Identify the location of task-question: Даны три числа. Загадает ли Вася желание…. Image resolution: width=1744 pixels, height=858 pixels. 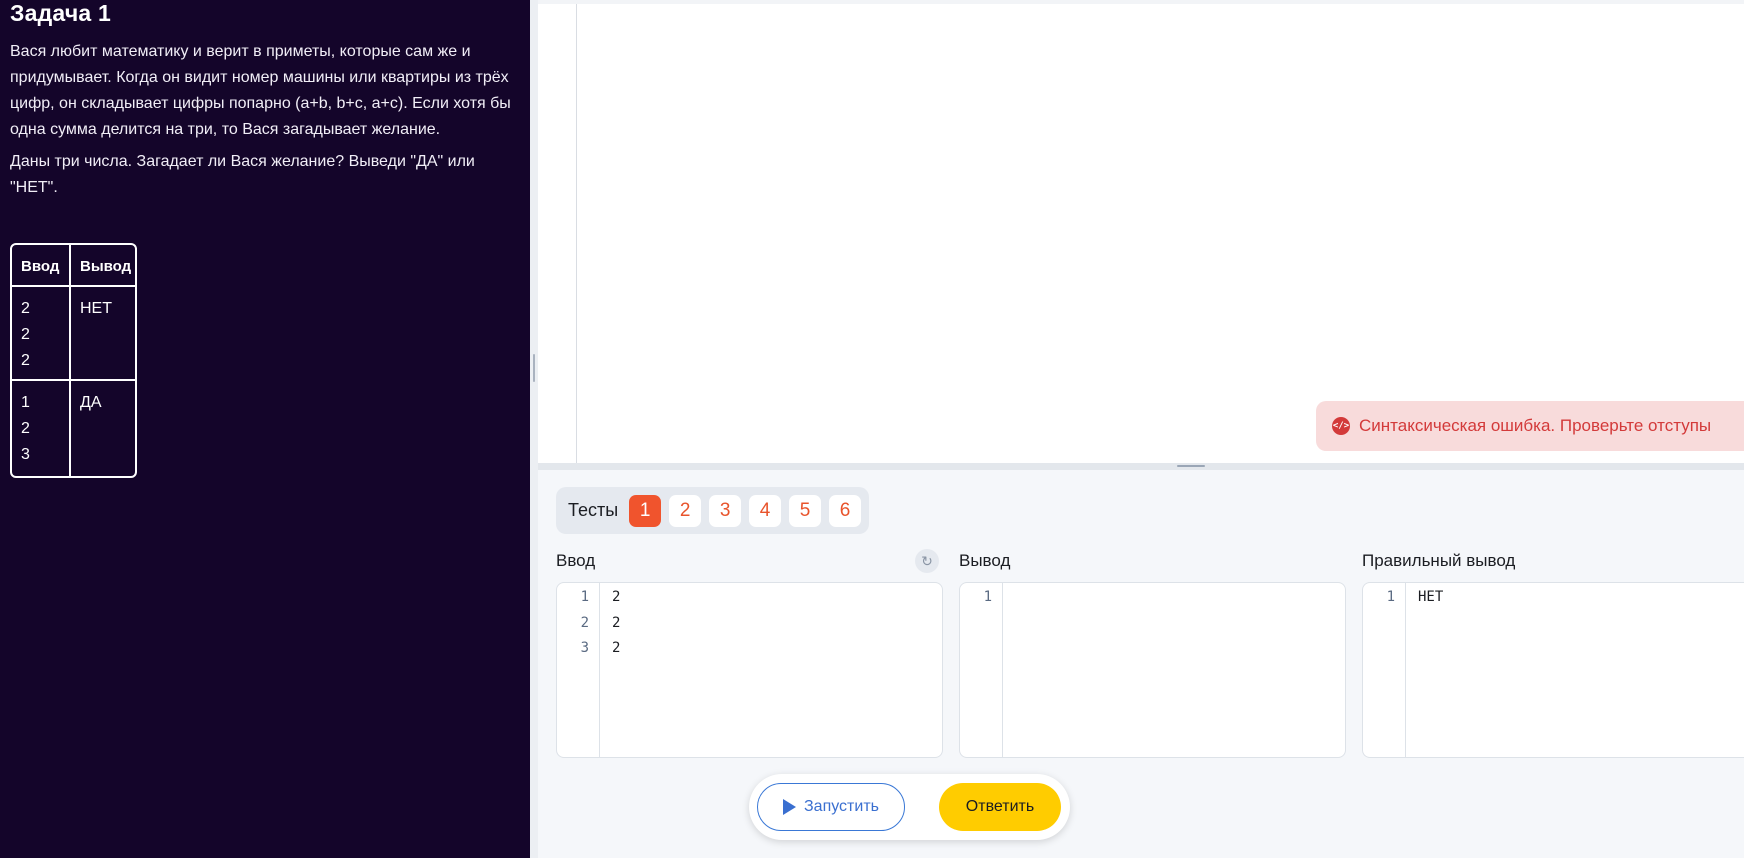
(242, 174).